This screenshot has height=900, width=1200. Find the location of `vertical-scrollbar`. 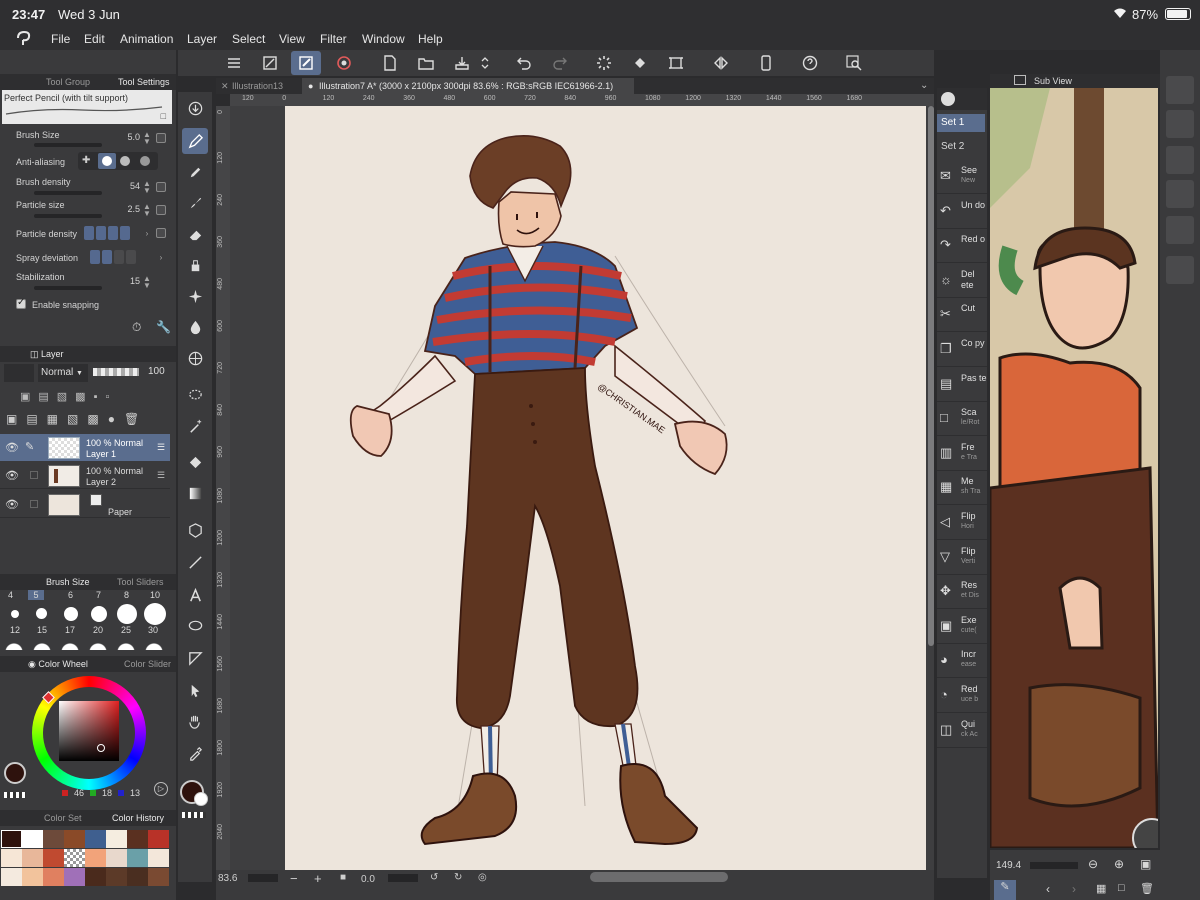

vertical-scrollbar is located at coordinates (931, 376).